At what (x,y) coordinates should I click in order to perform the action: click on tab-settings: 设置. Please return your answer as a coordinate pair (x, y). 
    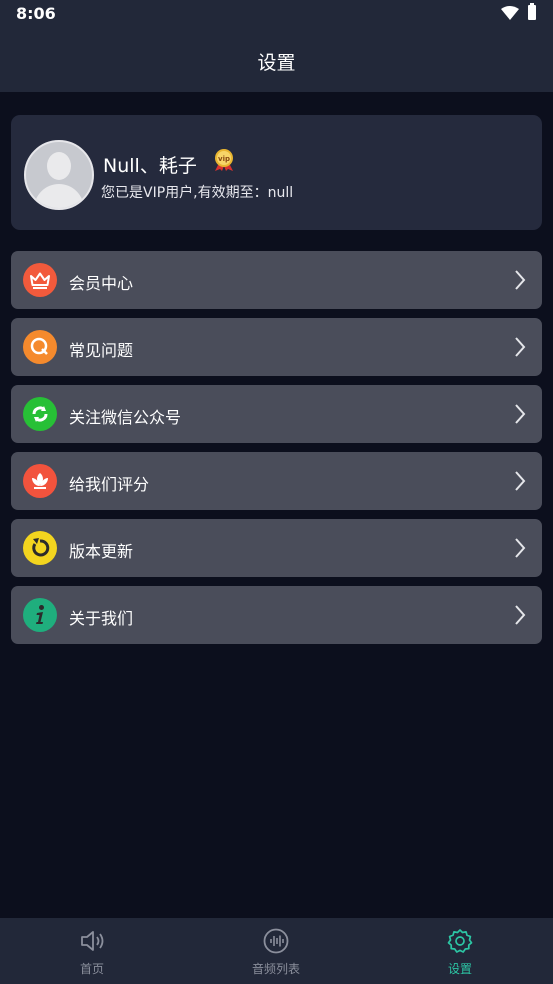
    Looking at the image, I should click on (460, 951).